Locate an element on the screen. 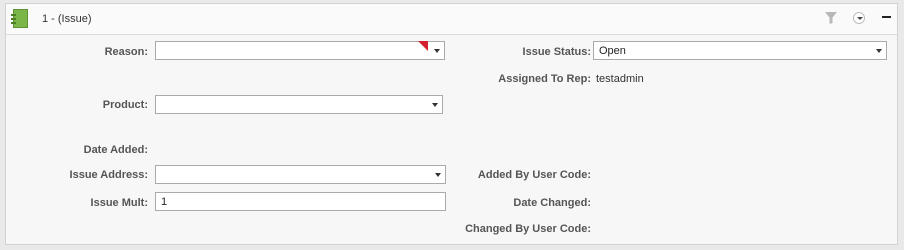 The width and height of the screenshot is (904, 250). filter-icon is located at coordinates (831, 18).